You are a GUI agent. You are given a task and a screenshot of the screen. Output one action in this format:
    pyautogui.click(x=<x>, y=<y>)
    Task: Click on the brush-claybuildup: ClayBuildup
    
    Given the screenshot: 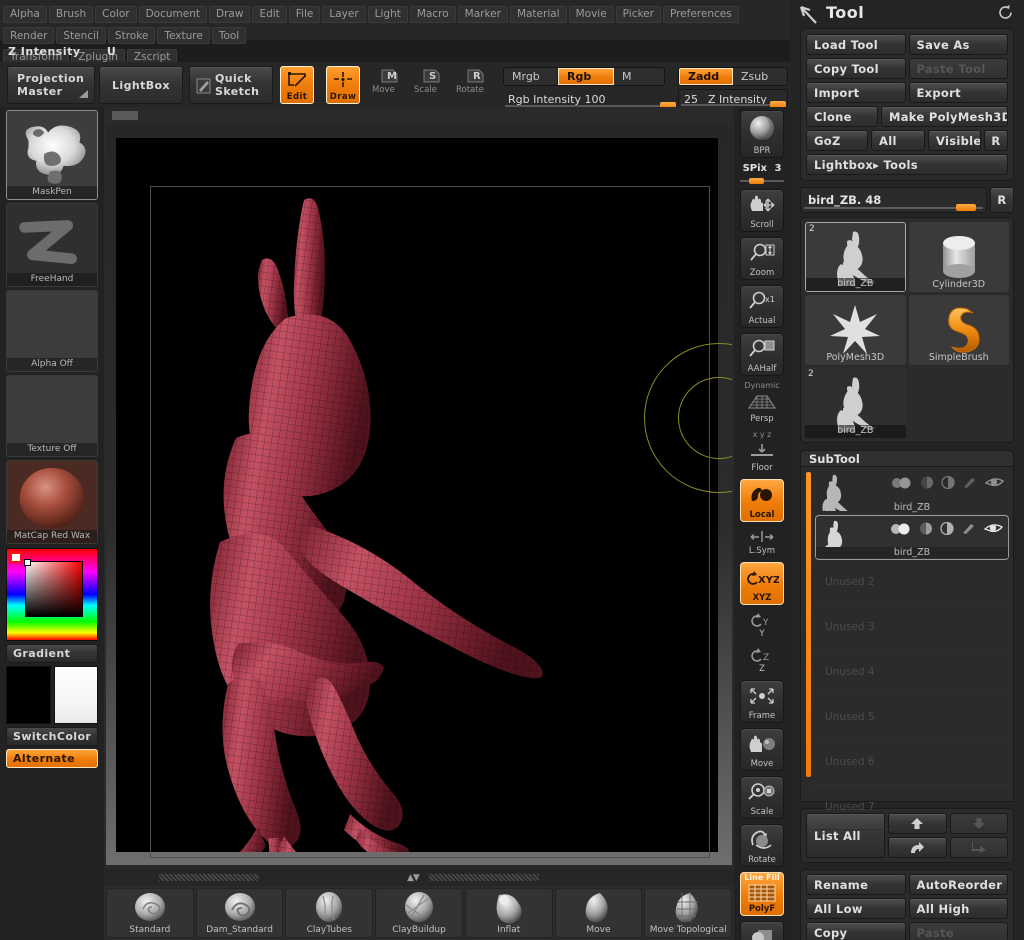 What is the action you would take?
    pyautogui.click(x=419, y=913)
    